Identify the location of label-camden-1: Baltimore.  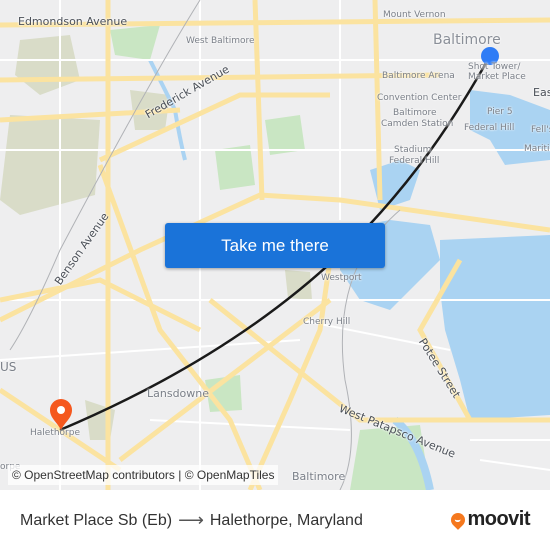
(415, 113).